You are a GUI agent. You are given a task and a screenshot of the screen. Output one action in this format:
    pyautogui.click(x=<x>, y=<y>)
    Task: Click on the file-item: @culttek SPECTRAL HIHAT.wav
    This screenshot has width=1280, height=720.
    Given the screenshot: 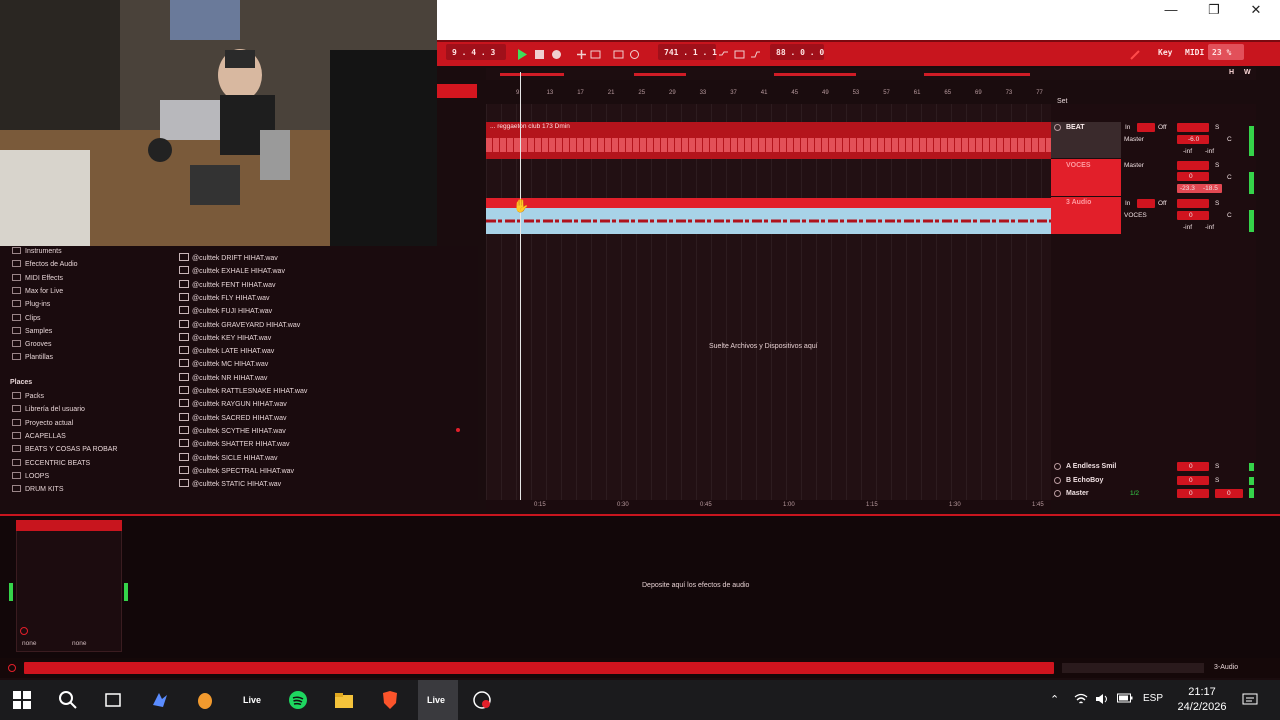 What is the action you would take?
    pyautogui.click(x=236, y=470)
    